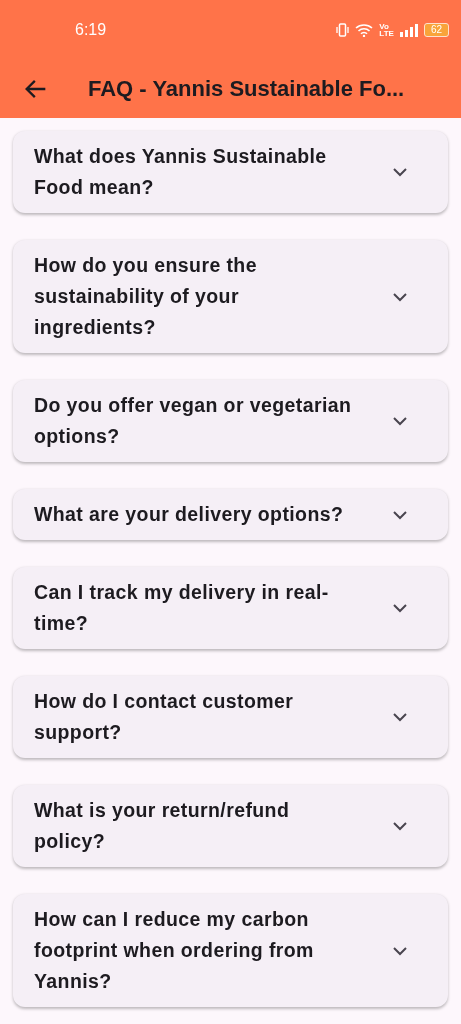 Image resolution: width=461 pixels, height=1024 pixels. Describe the element at coordinates (408, 30) in the screenshot. I see `signal-icon` at that location.